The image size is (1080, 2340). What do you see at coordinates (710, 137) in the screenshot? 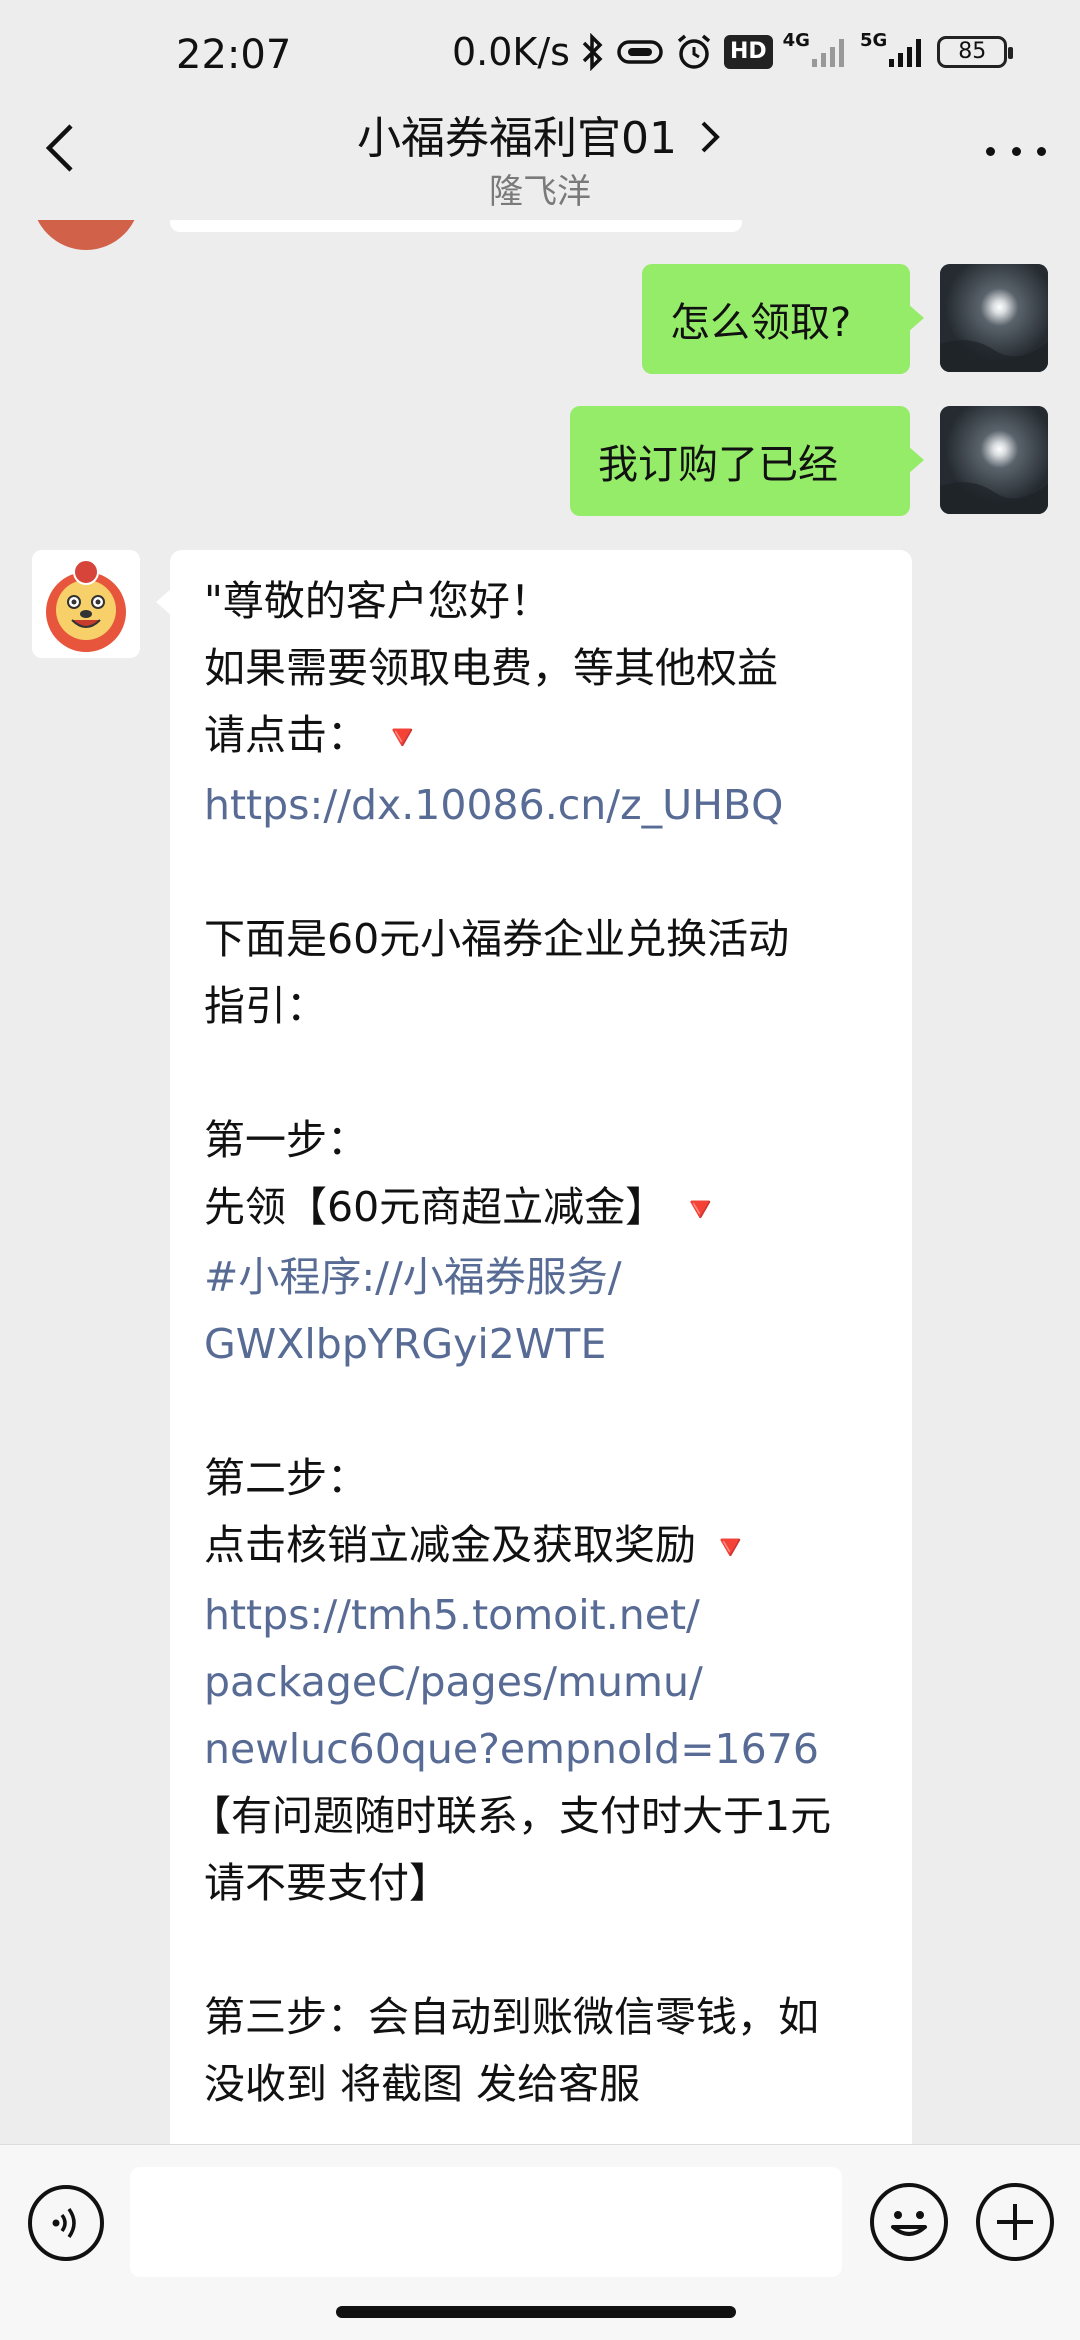
I see `chevron-right-icon` at bounding box center [710, 137].